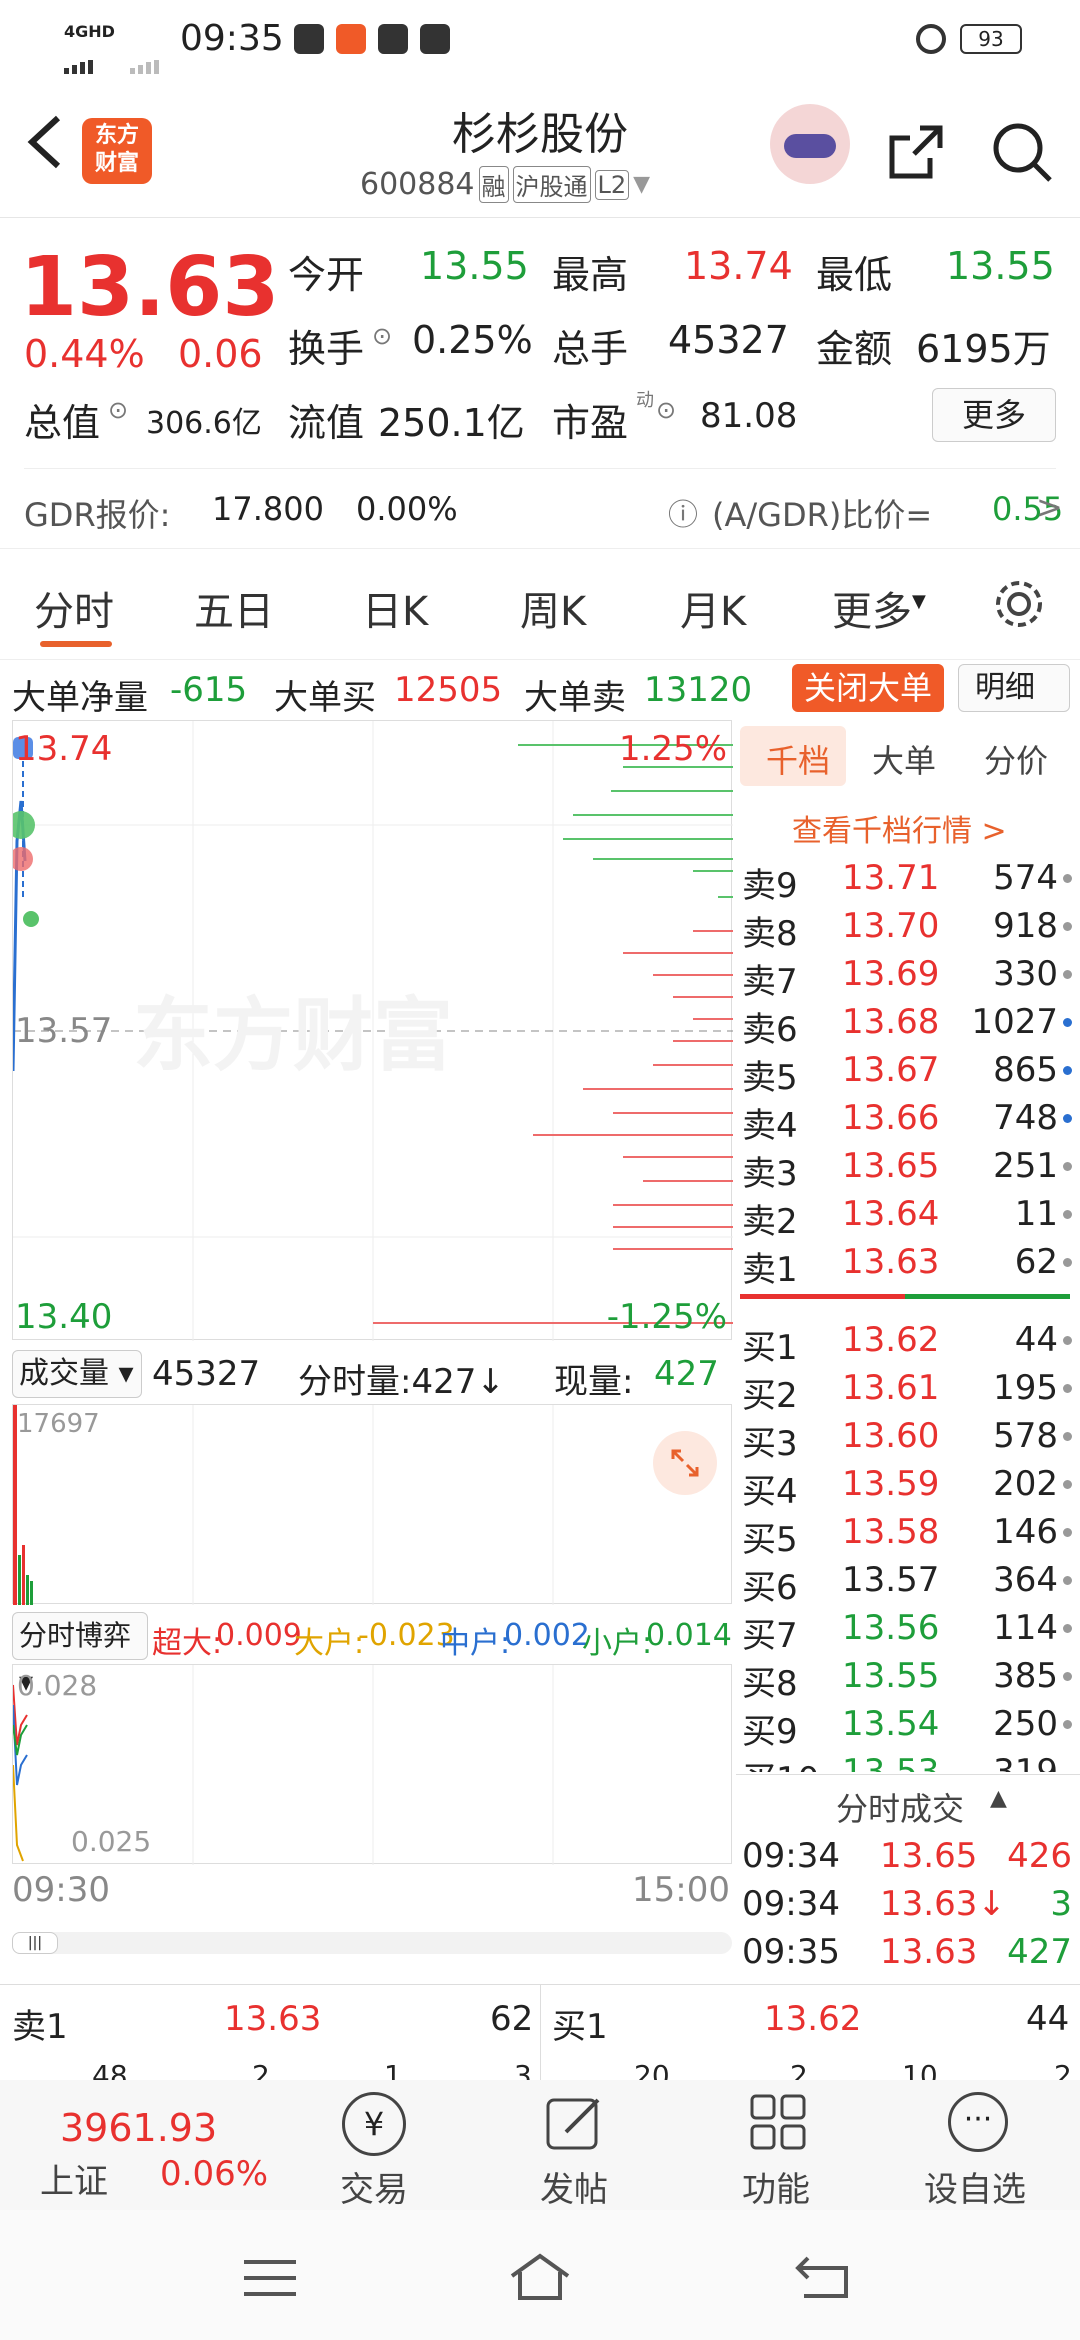 This screenshot has height=2340, width=1080. I want to click on detail-button: 明细, so click(1014, 688).